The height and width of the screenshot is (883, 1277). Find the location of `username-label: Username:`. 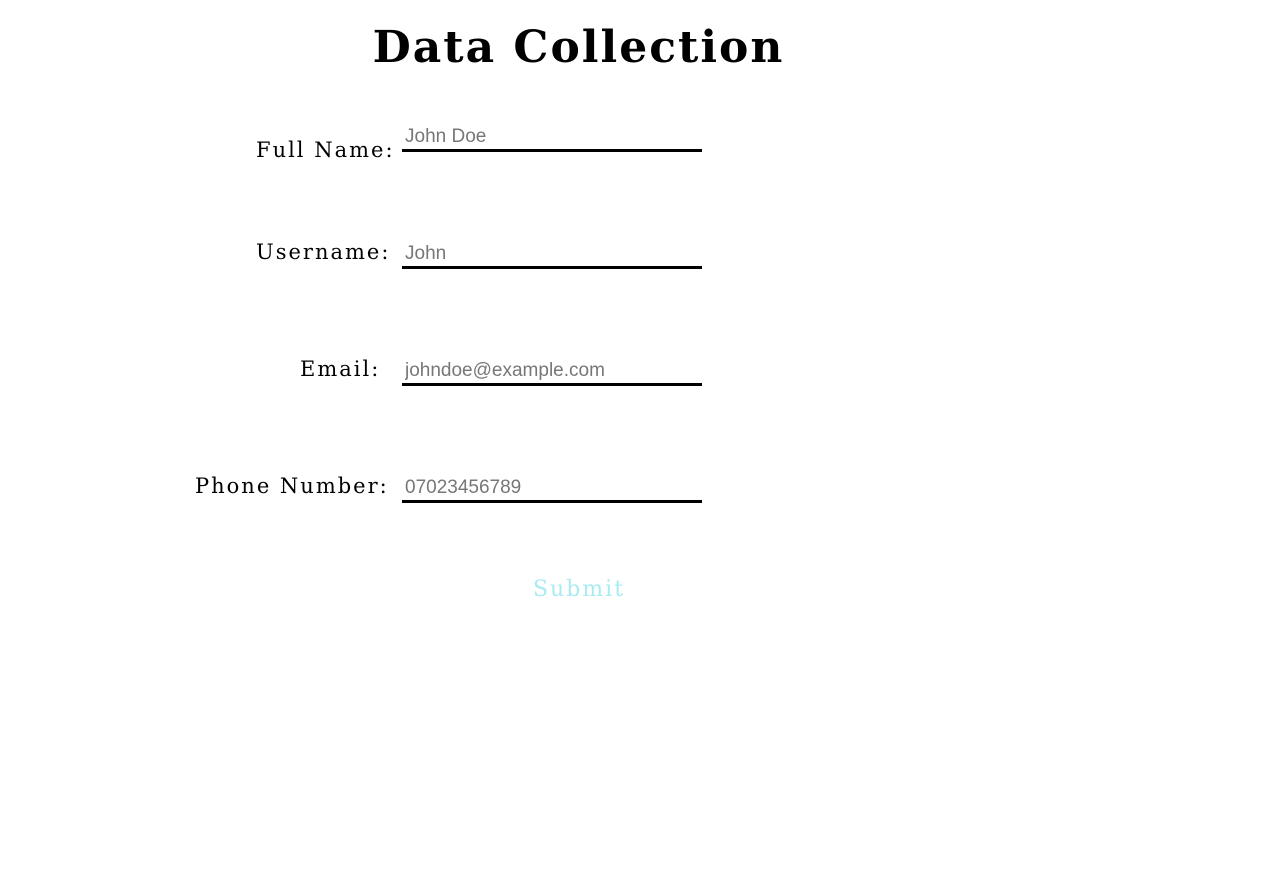

username-label: Username: is located at coordinates (323, 252).